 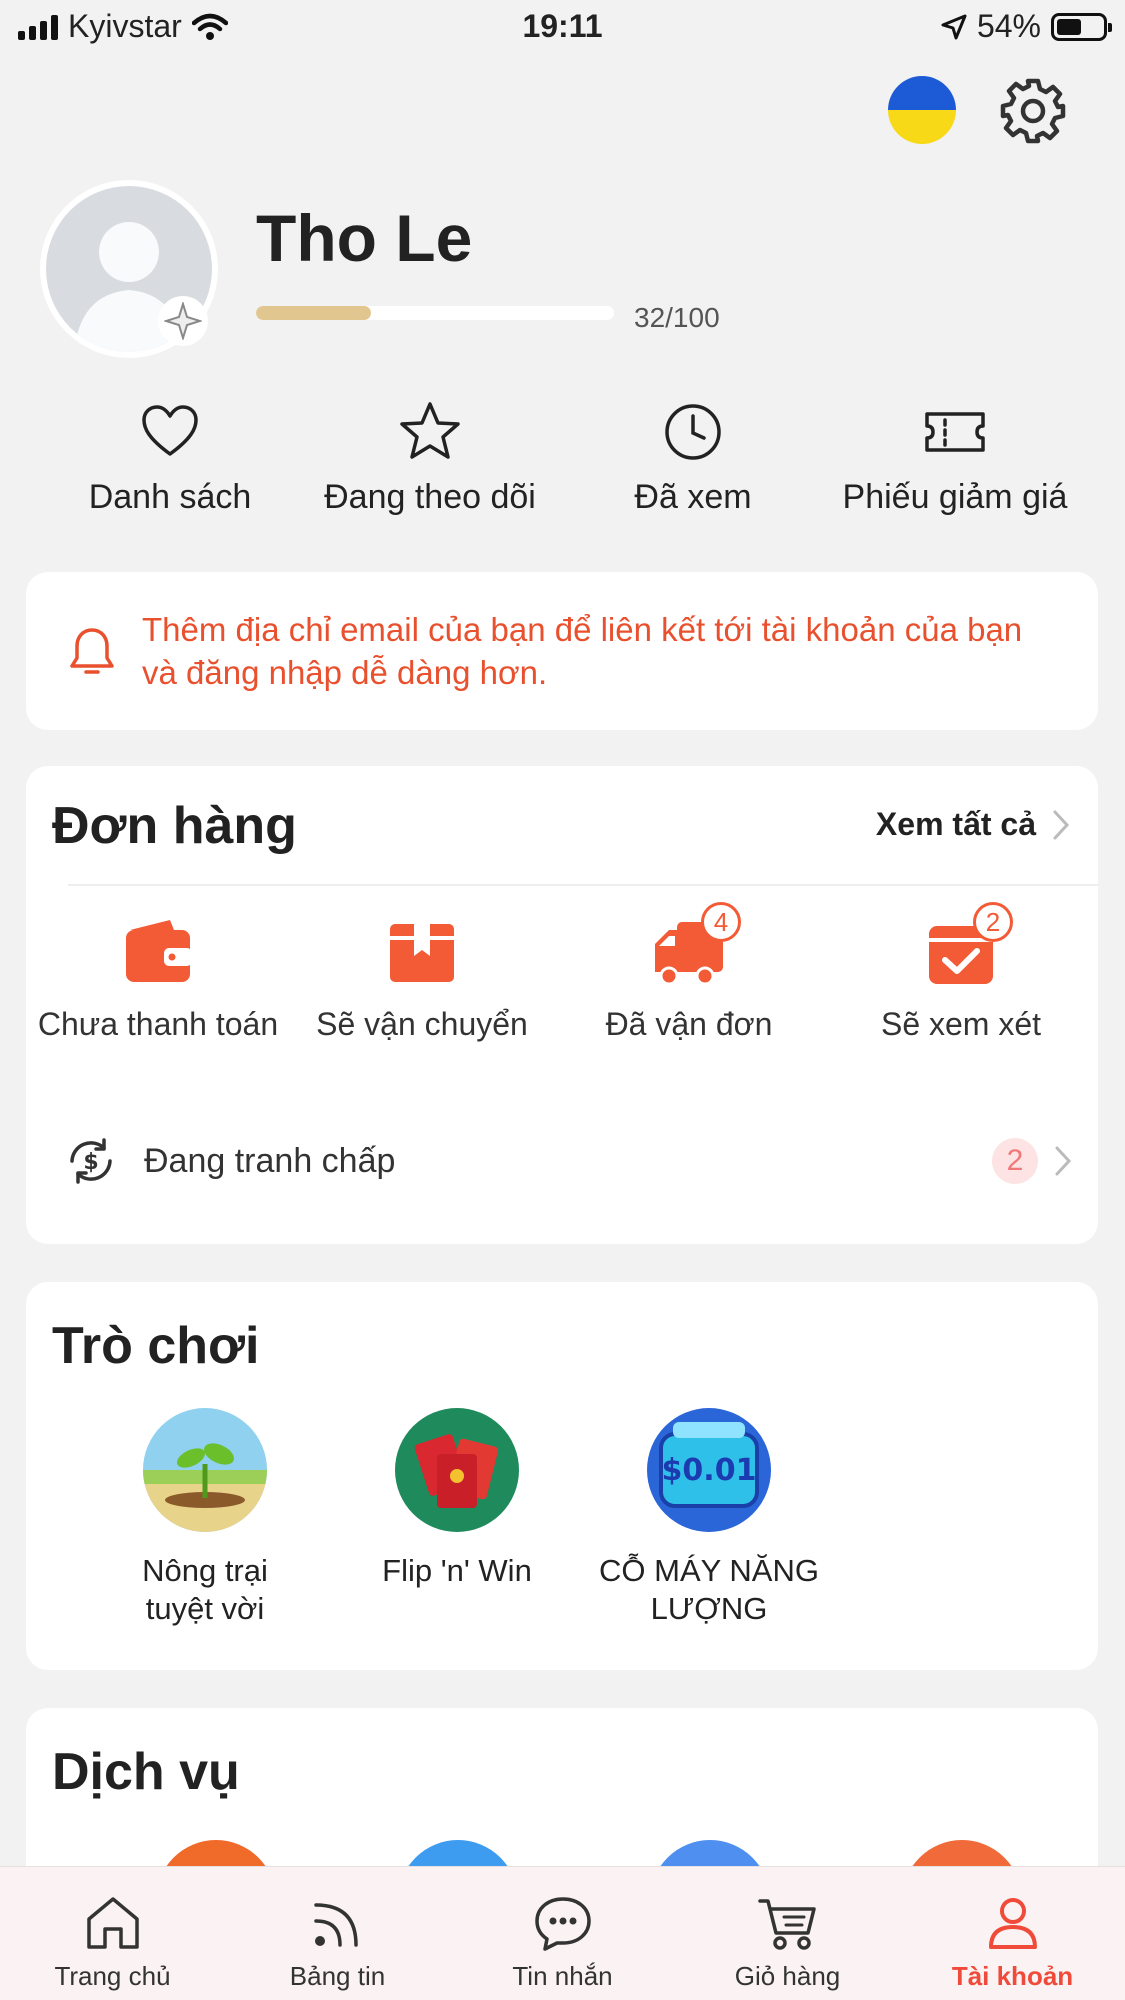 I want to click on rss-feed-icon, so click(x=335, y=1925).